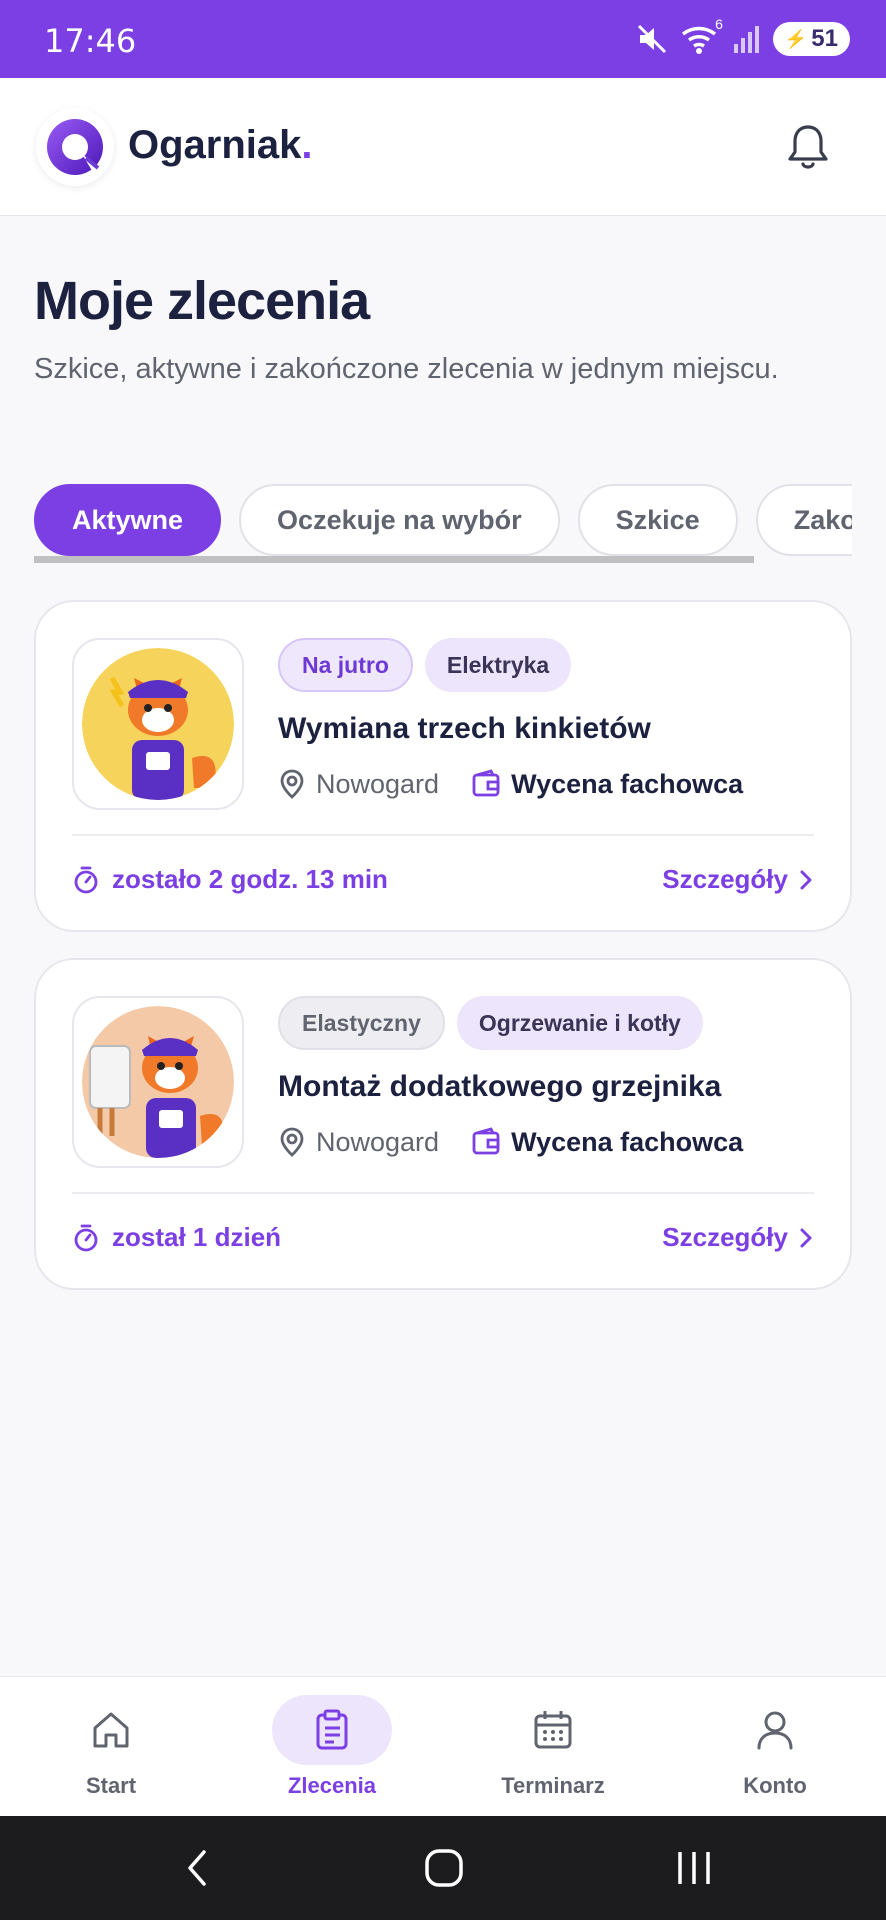 Image resolution: width=886 pixels, height=1920 pixels. I want to click on nav-terminarz-label: Terminarz, so click(553, 1785).